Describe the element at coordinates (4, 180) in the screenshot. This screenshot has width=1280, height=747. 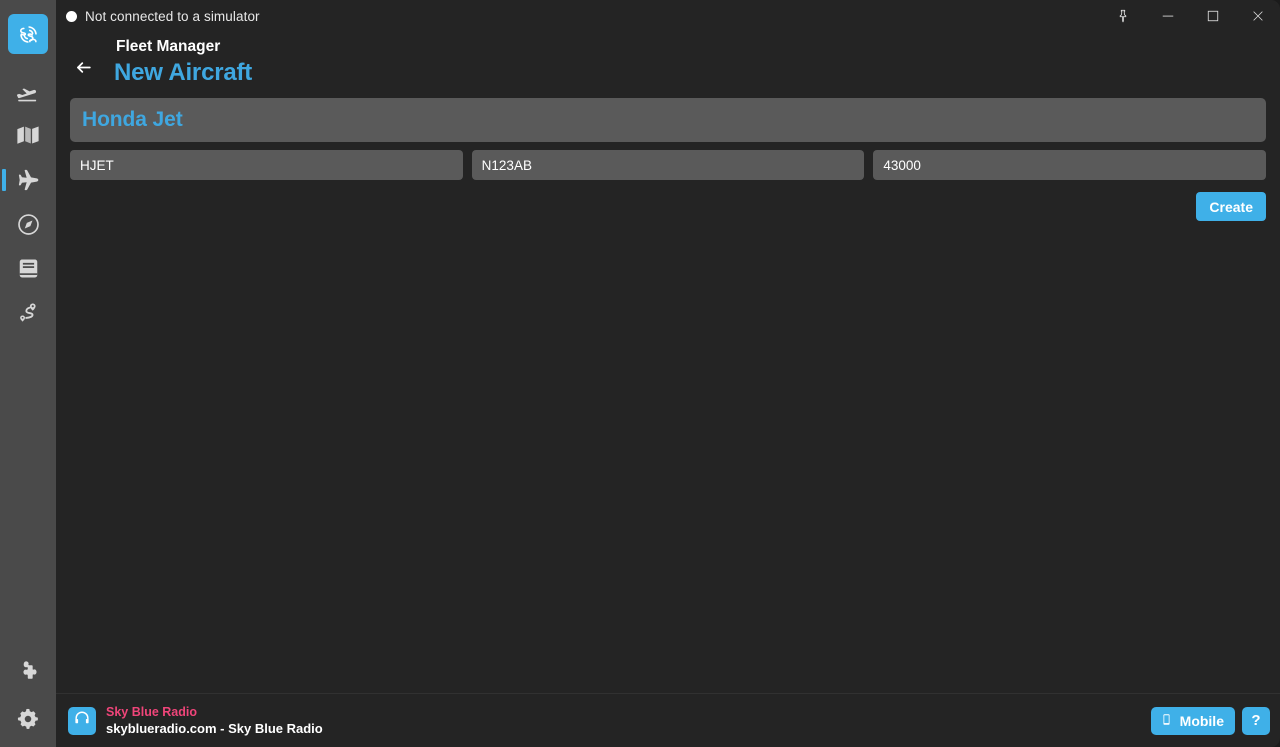
I see `active-indicator-bar` at that location.